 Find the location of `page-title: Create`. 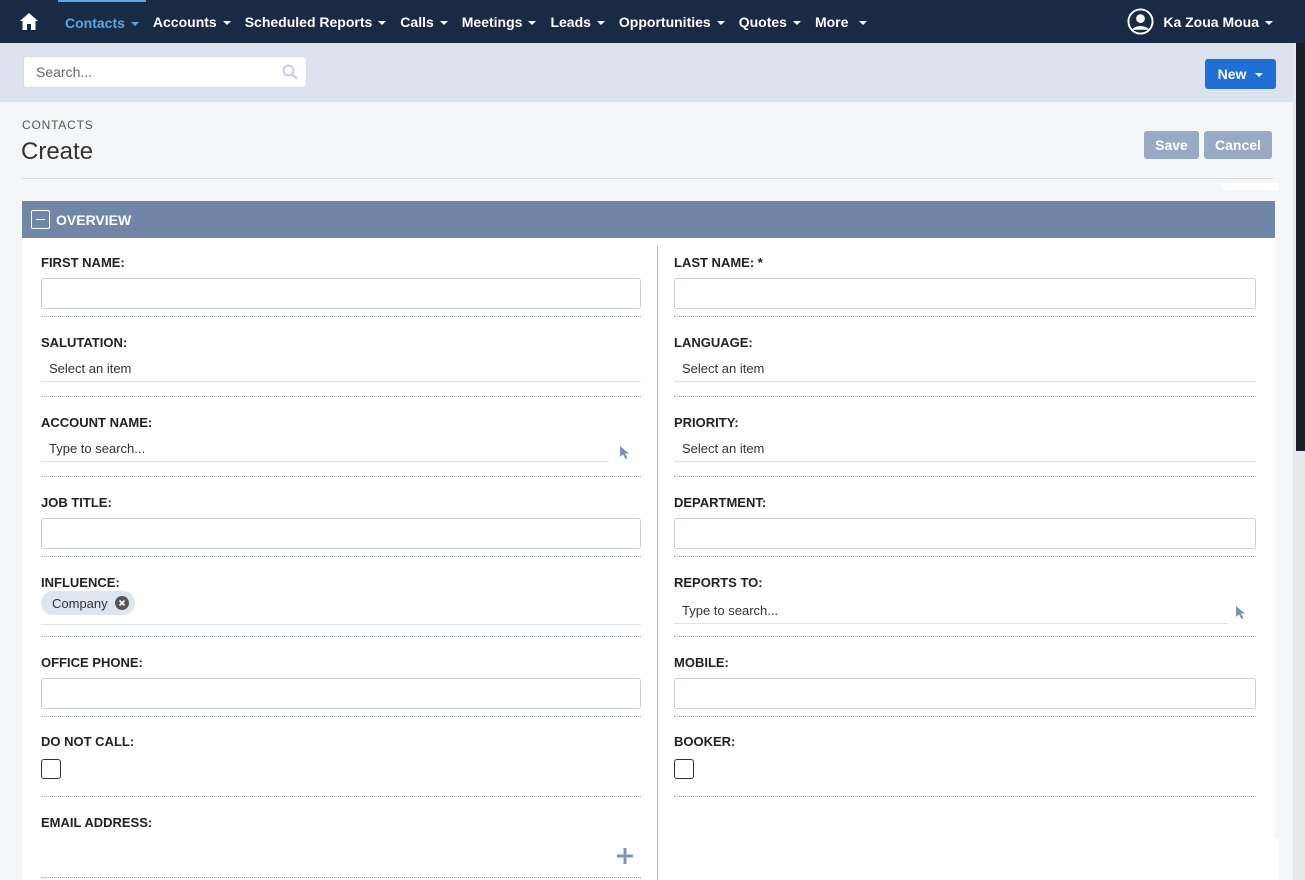

page-title: Create is located at coordinates (57, 151).